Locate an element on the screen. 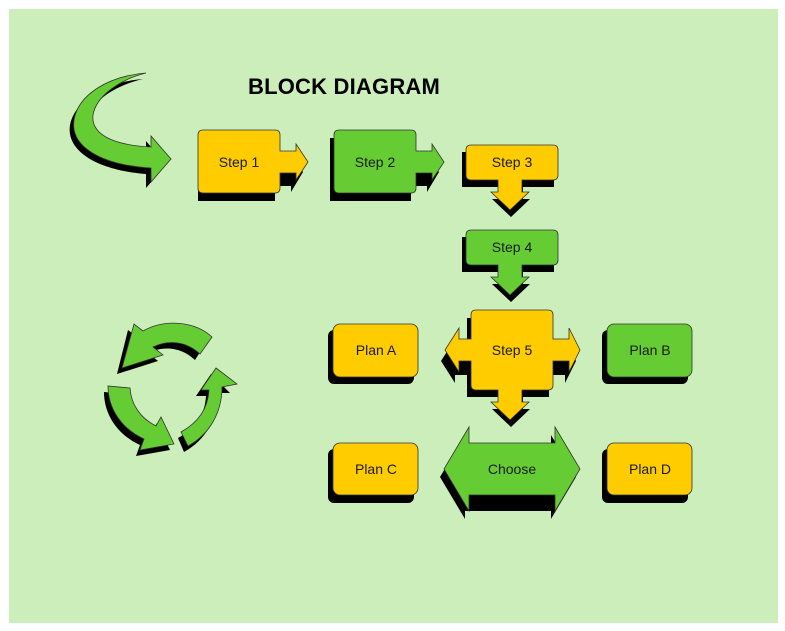 This screenshot has height=631, width=785. step-5-node: Step 5 is located at coordinates (511, 368).